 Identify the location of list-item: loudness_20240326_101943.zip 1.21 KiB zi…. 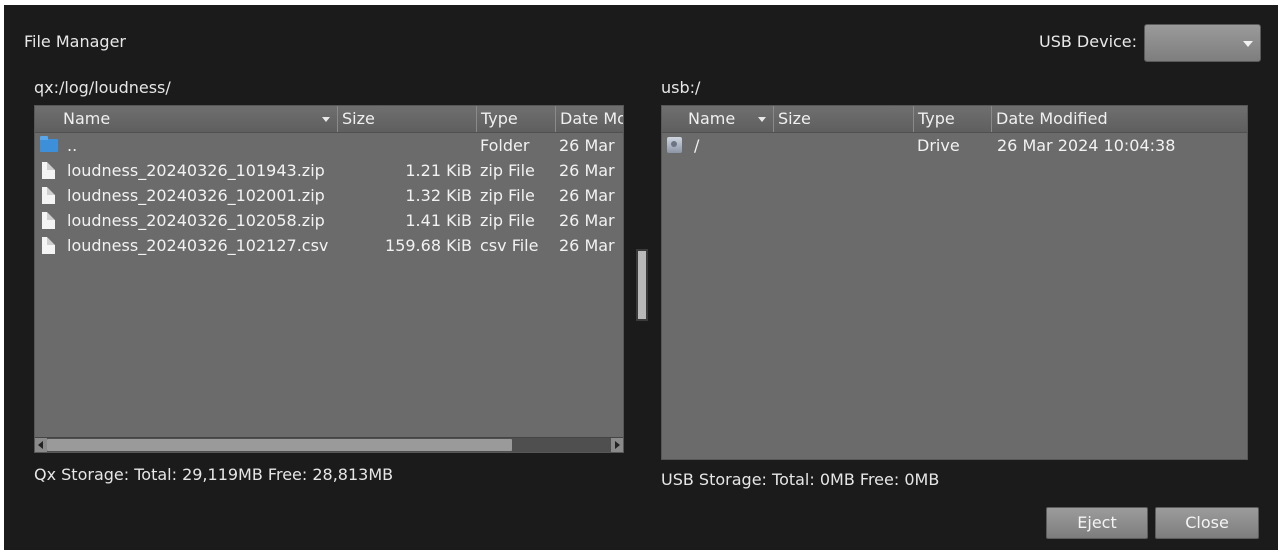
(329, 170).